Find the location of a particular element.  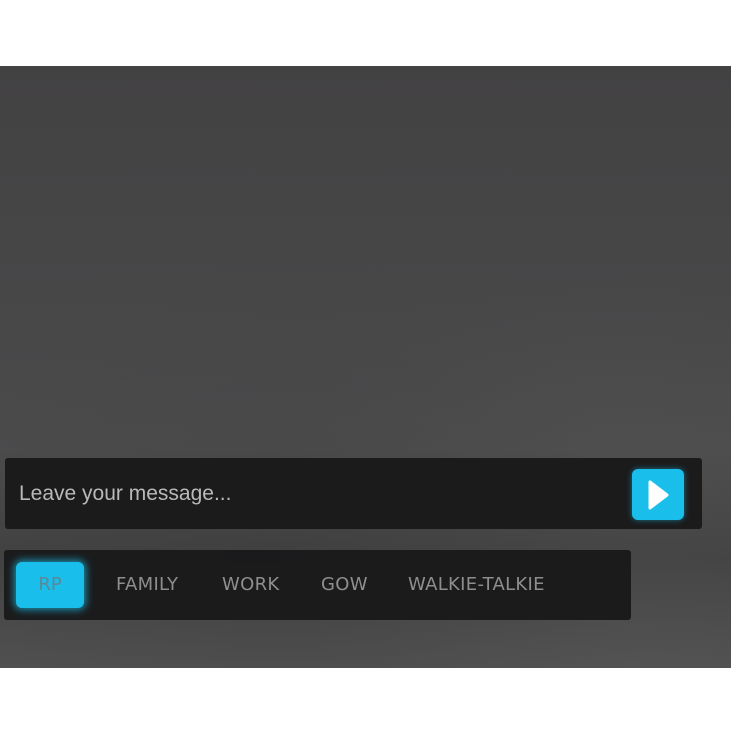

tab-work: WORK is located at coordinates (250, 585).